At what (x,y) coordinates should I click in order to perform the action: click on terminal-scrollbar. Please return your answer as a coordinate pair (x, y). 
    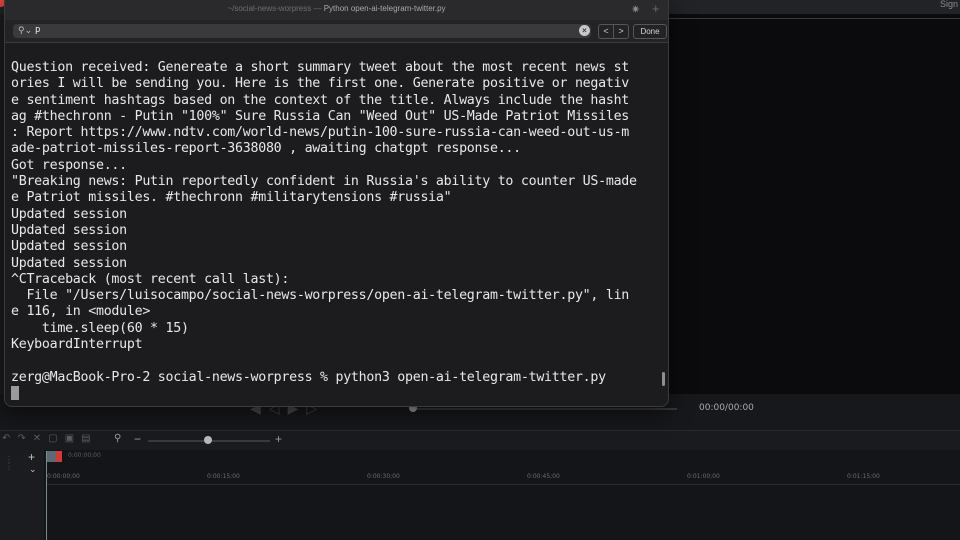
    Looking at the image, I should click on (663, 379).